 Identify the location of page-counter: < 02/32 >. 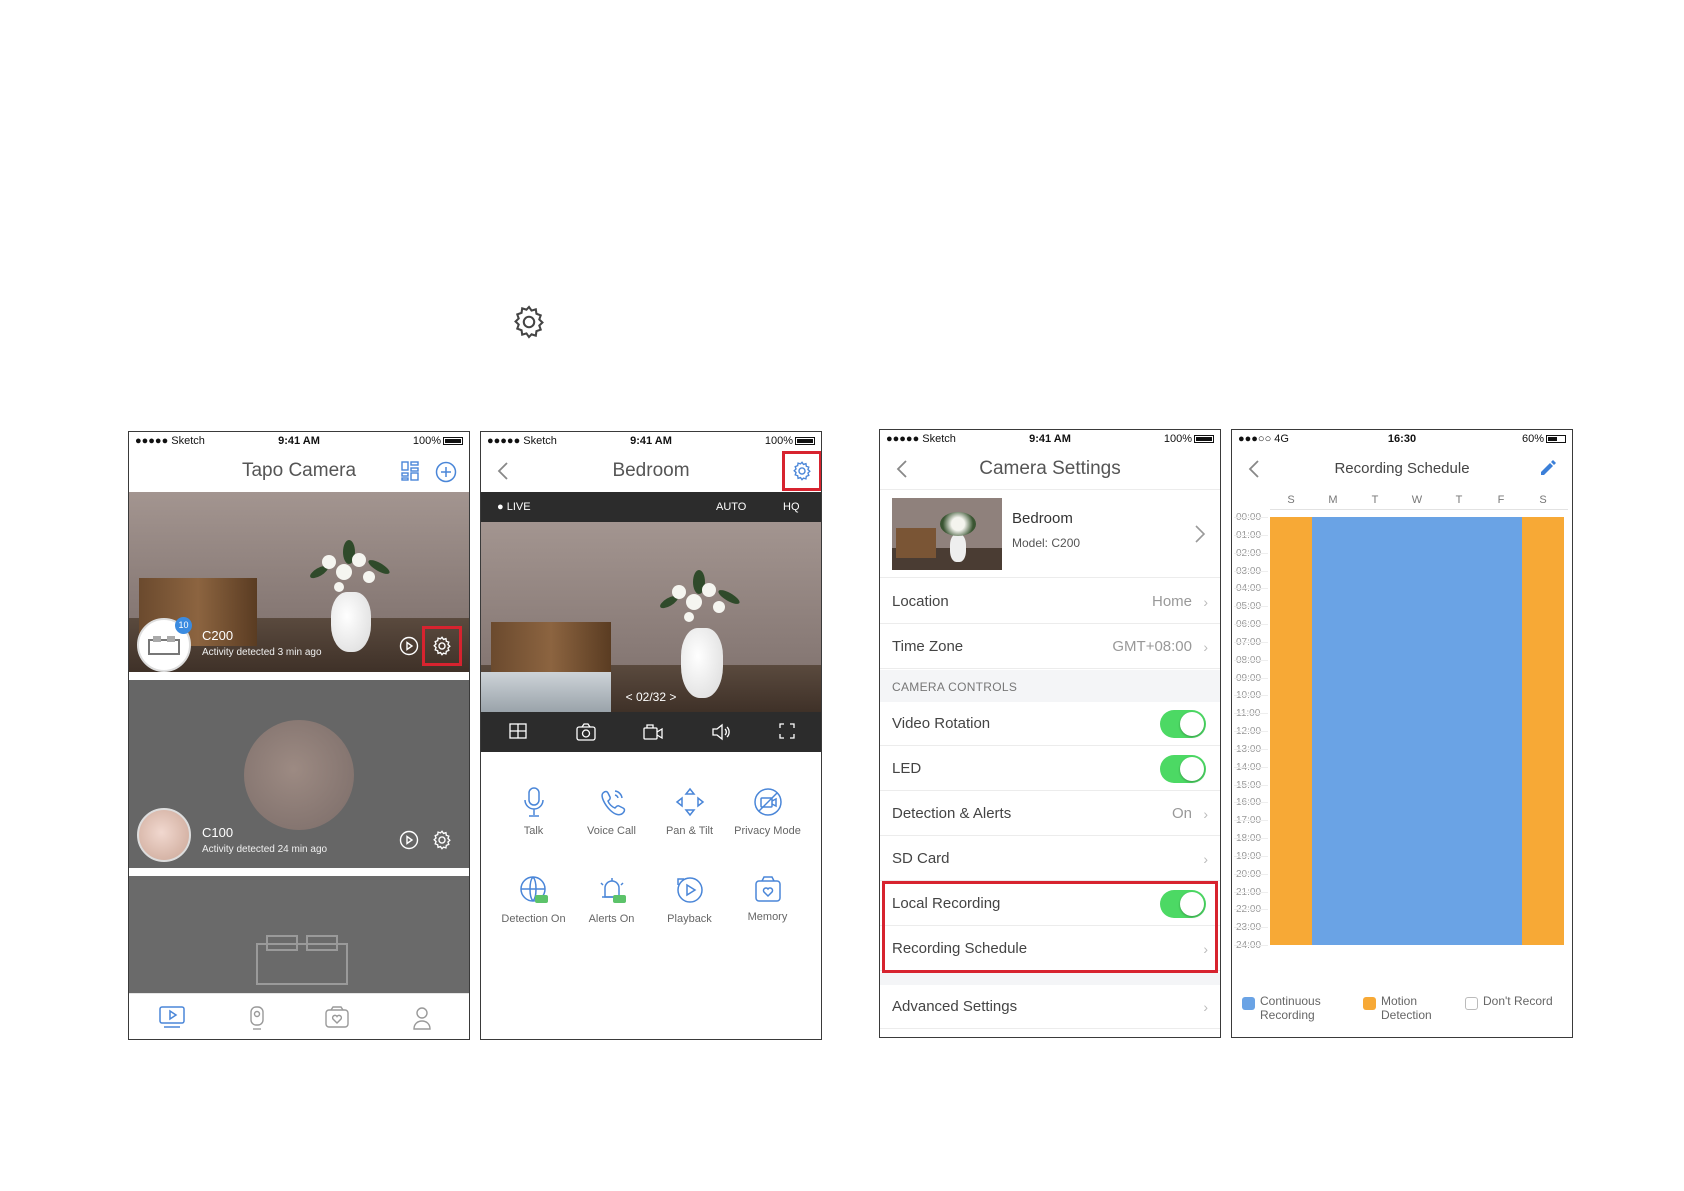
(651, 697).